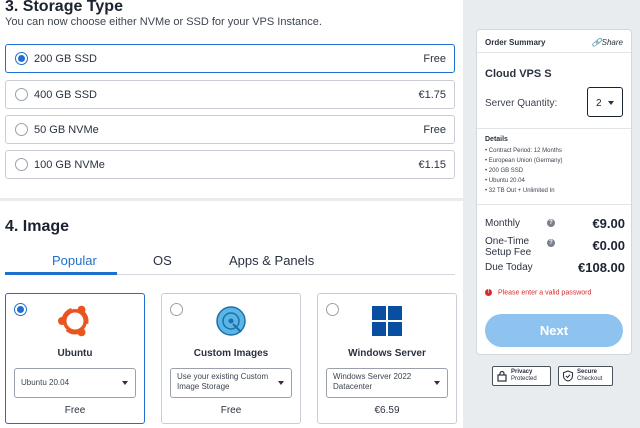  I want to click on password-error: ! Please enter a valid password, so click(538, 292).